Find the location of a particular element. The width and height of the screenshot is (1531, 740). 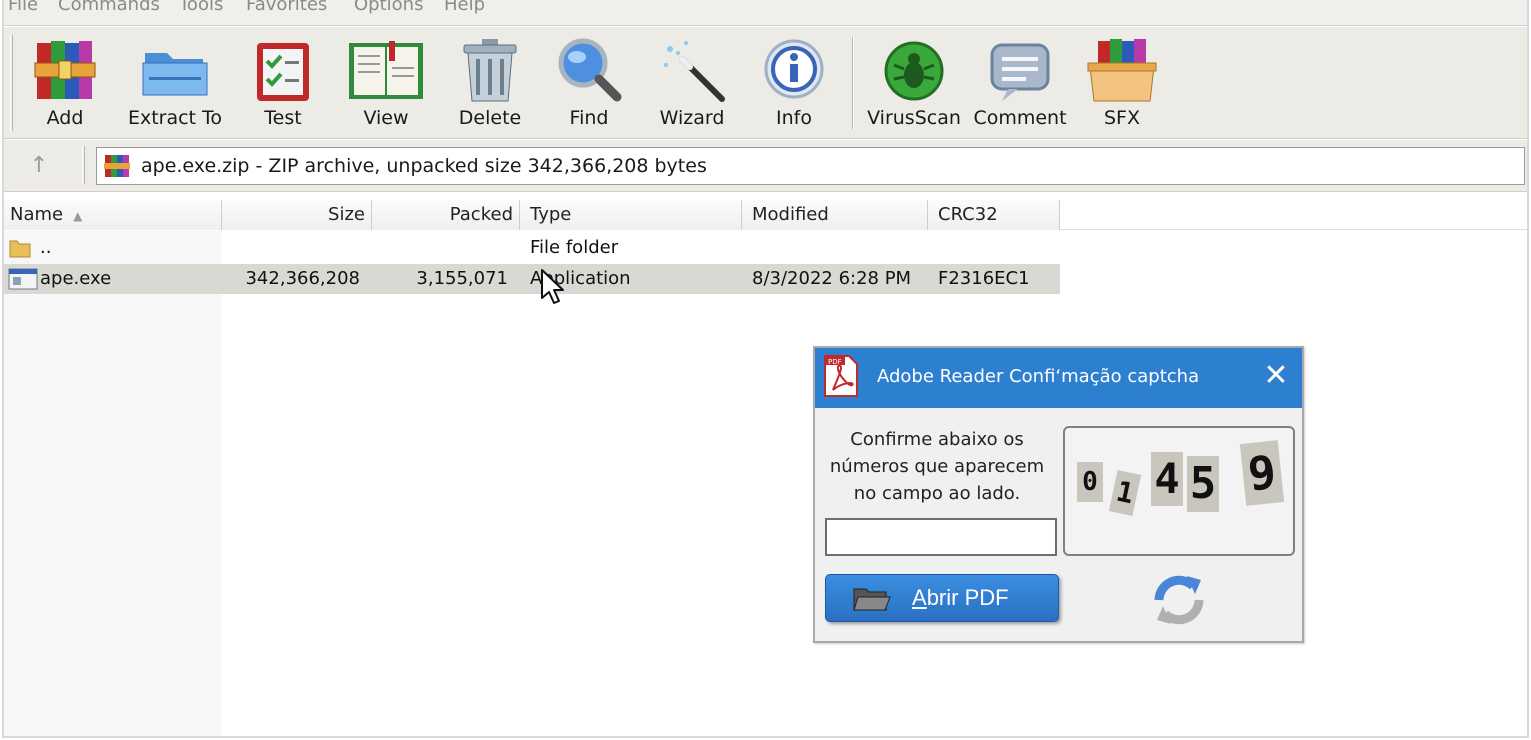

comment-label: Comment is located at coordinates (1020, 118).